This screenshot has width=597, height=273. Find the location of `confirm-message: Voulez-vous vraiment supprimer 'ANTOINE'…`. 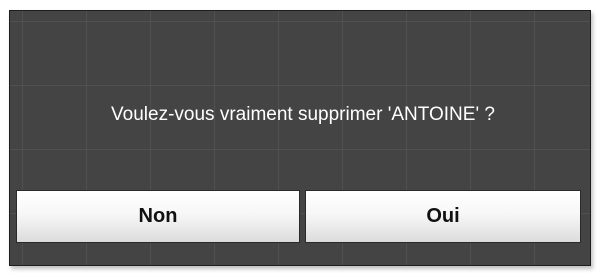

confirm-message: Voulez-vous vraiment supprimer 'ANTOINE'… is located at coordinates (303, 114).